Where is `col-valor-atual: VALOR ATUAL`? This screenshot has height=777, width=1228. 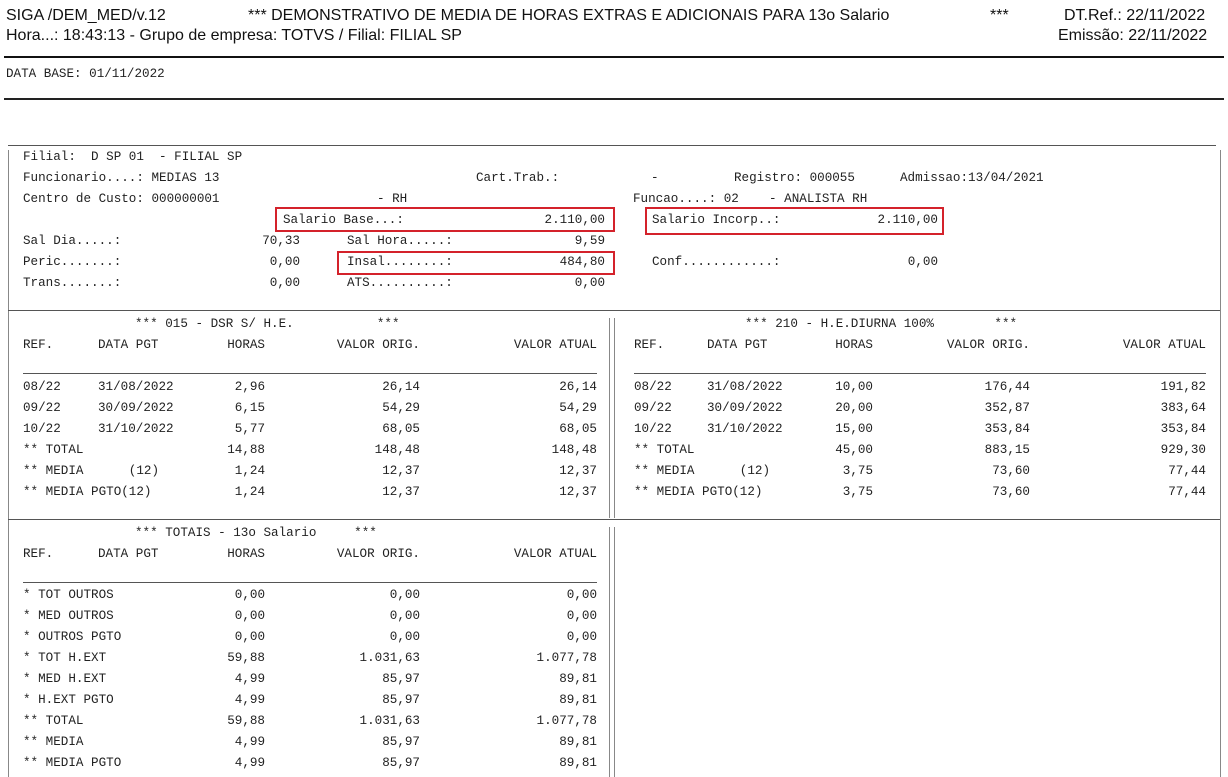
col-valor-atual: VALOR ATUAL is located at coordinates (555, 345).